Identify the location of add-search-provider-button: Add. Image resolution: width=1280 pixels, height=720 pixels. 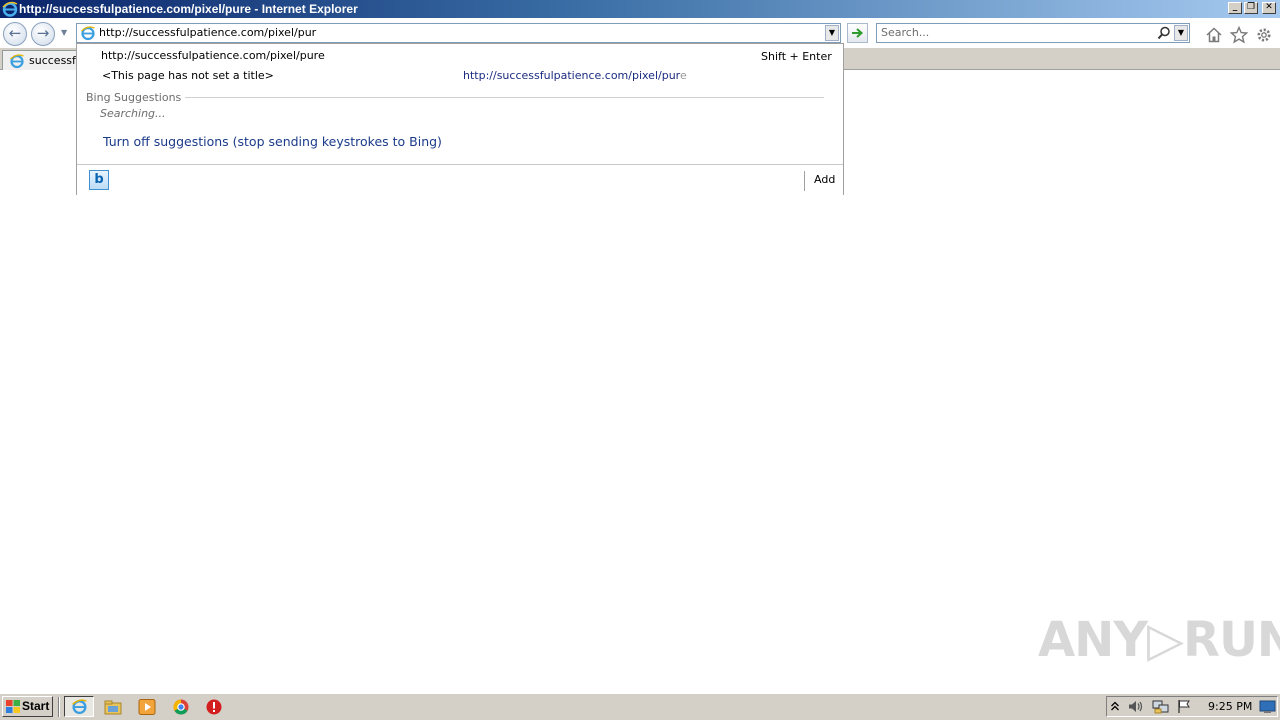
(824, 179).